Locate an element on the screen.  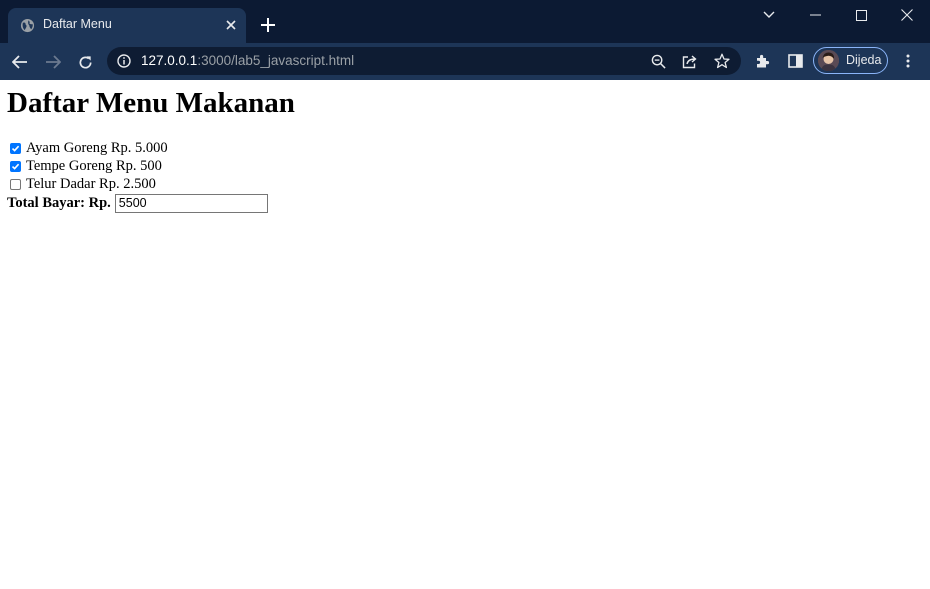
address-bar: 127.0.0.1:3000/lab5_javascript.html is located at coordinates (424, 61).